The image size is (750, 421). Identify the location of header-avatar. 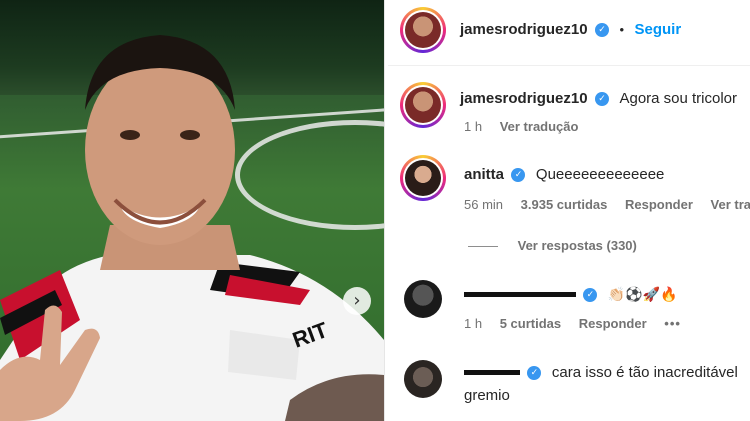
(423, 30).